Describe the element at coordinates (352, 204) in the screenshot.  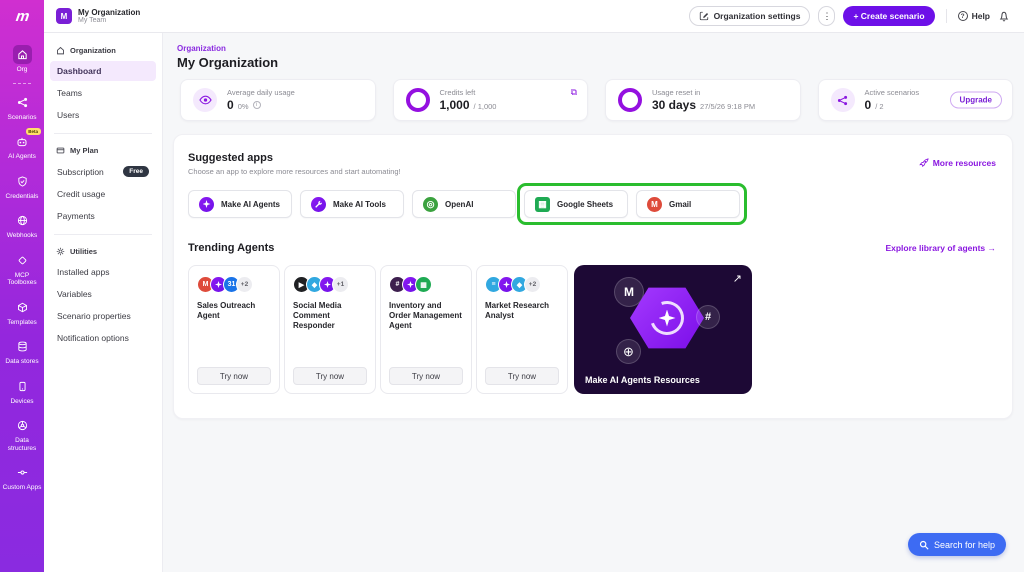
I see `app-button-make-ai-tools: Make AI Tools` at that location.